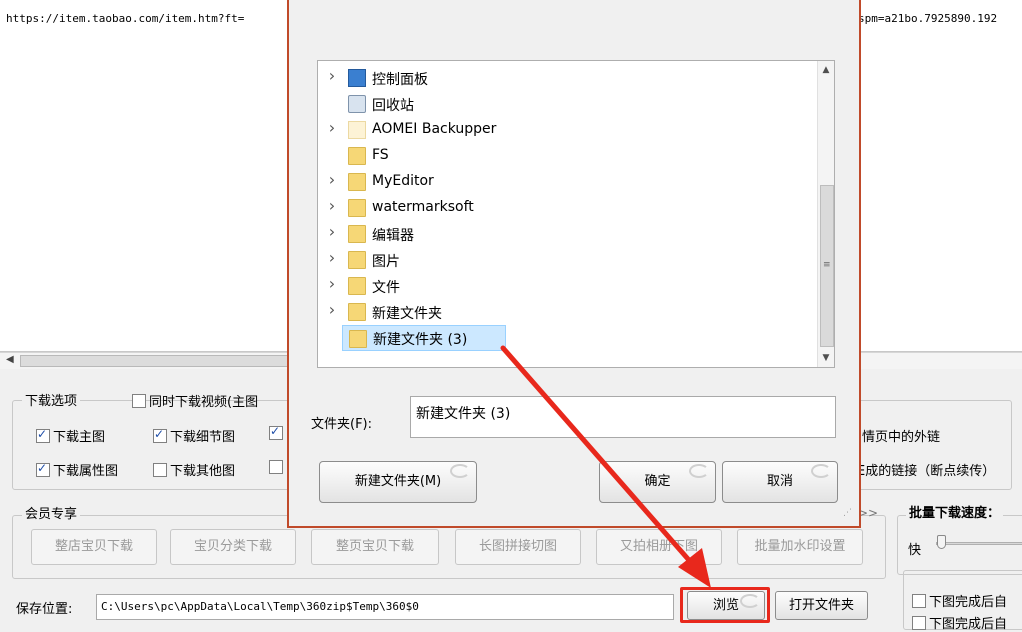 The height and width of the screenshot is (632, 1022). I want to click on tree-item: › watermarksoft, so click(566, 208).